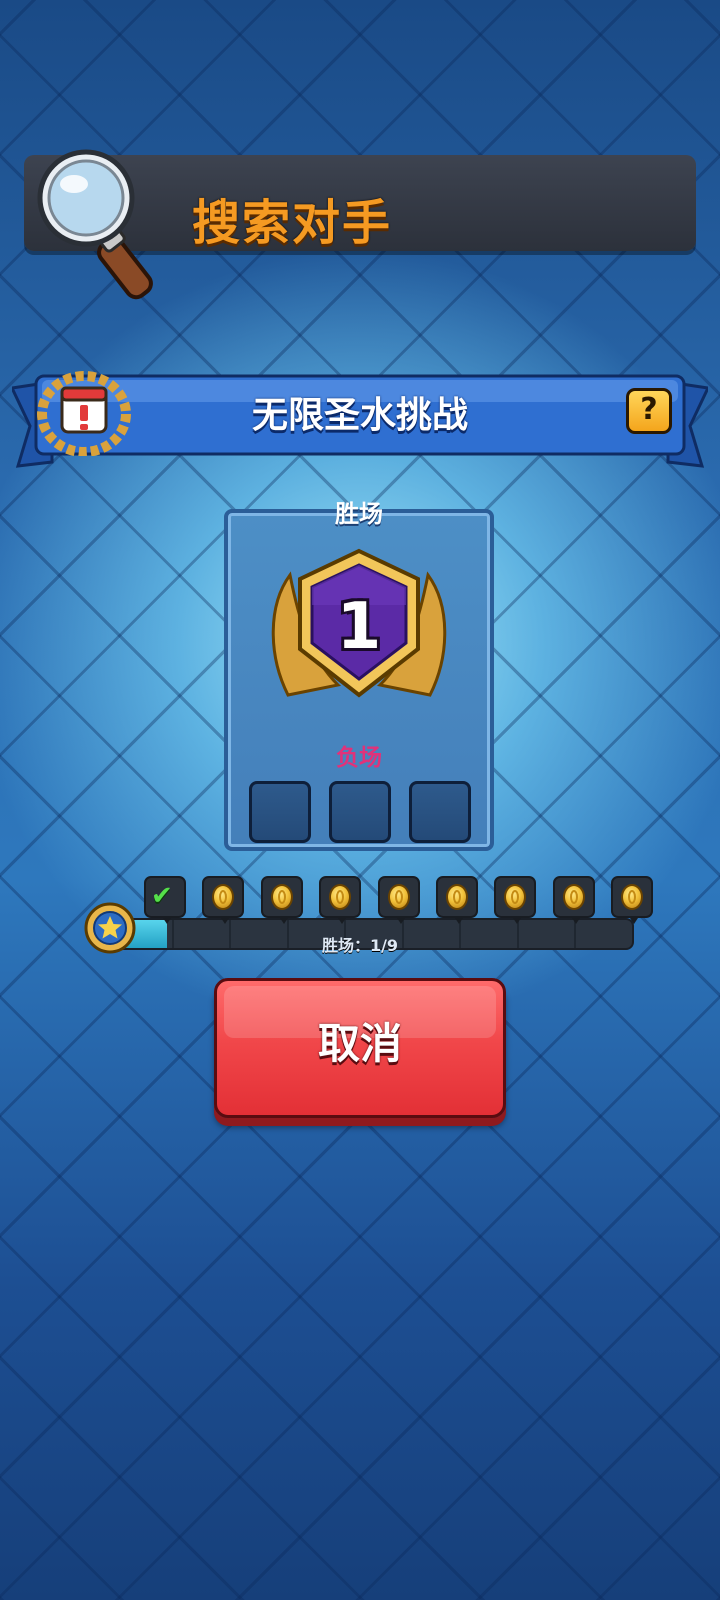 Image resolution: width=720 pixels, height=1600 pixels. Describe the element at coordinates (95, 224) in the screenshot. I see `magnifier-icon` at that location.